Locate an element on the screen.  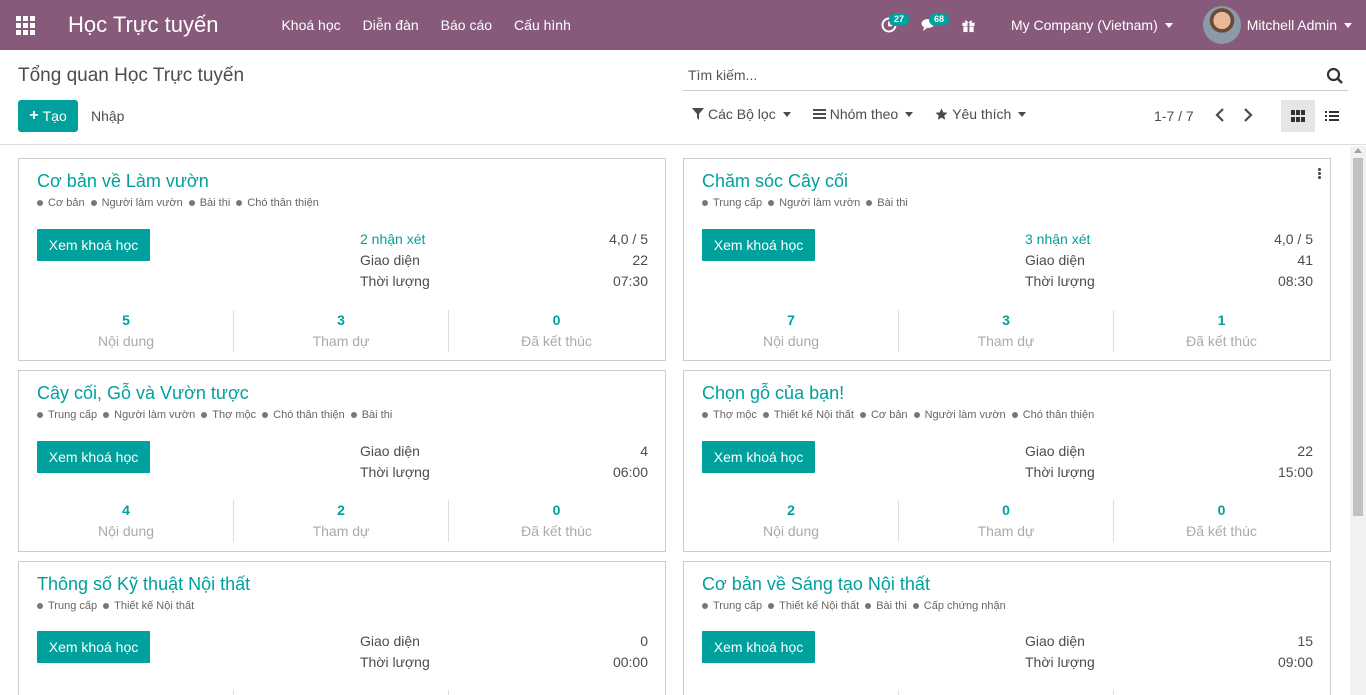
content-counter: 7 Nội dung is located at coordinates (791, 331).